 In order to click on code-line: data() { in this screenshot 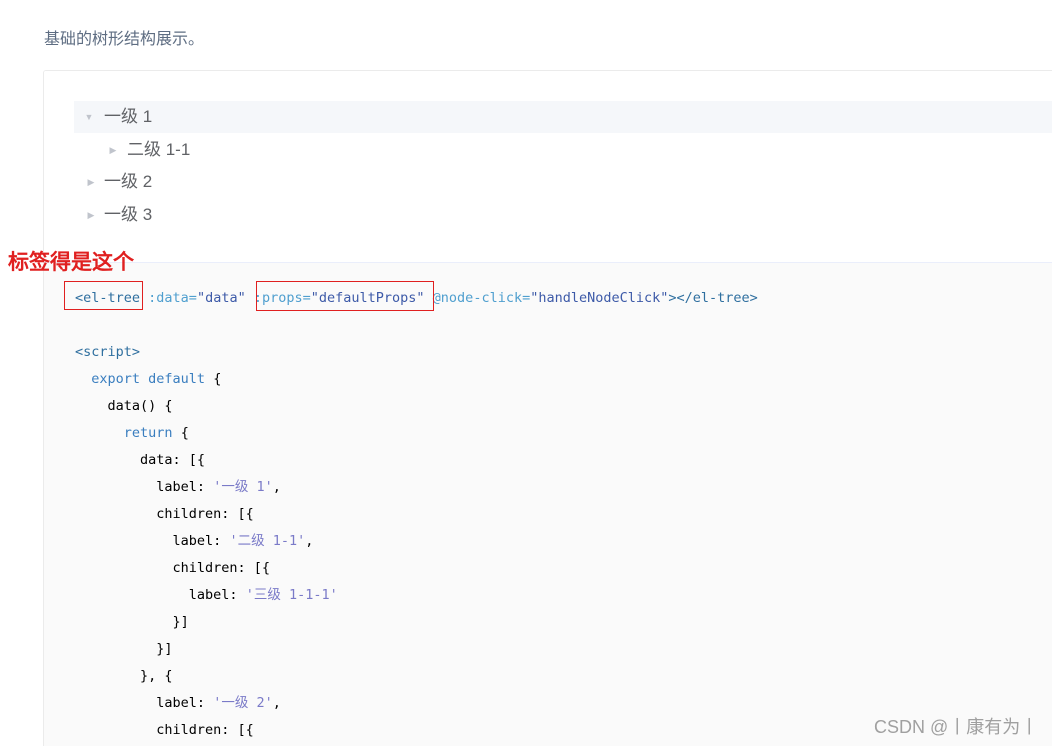, I will do `click(124, 406)`.